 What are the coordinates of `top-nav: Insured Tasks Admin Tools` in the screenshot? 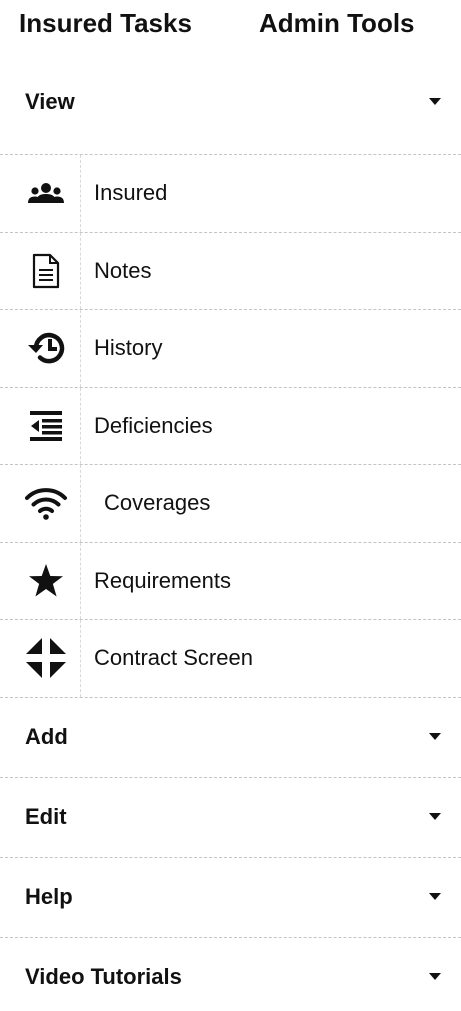 It's located at (230, 25).